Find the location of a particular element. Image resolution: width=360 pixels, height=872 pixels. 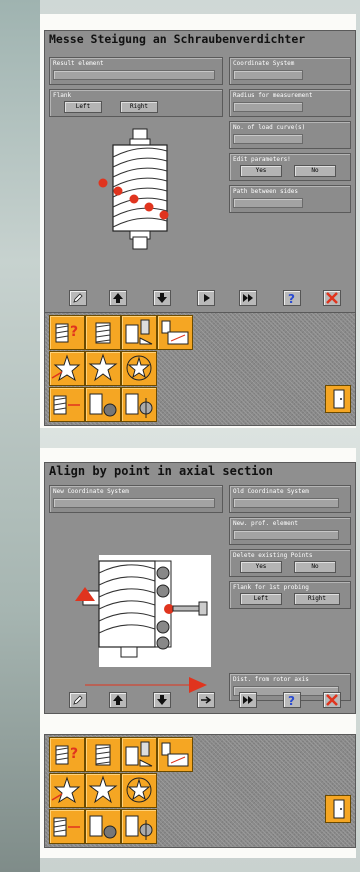

result-element-panel: Result element is located at coordinates (136, 71).